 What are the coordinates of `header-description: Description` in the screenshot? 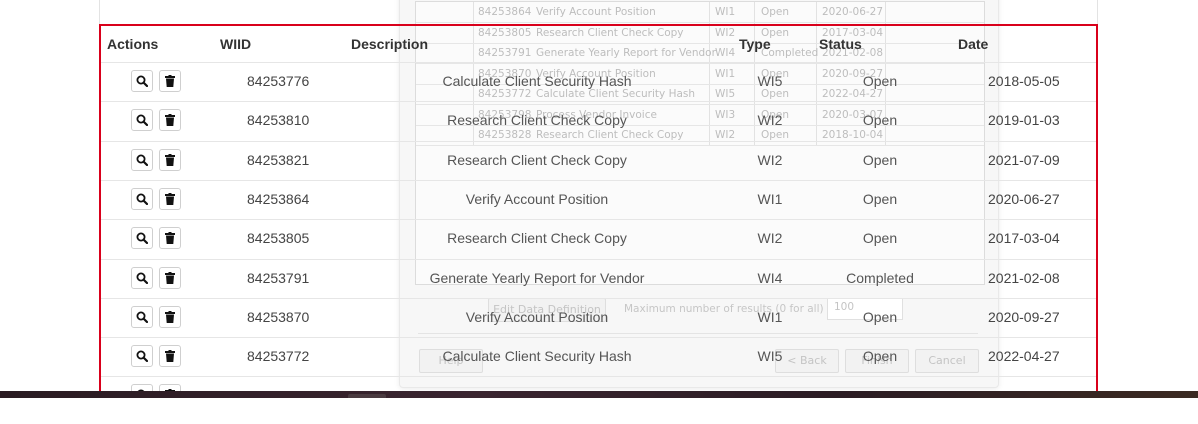 It's located at (389, 44).